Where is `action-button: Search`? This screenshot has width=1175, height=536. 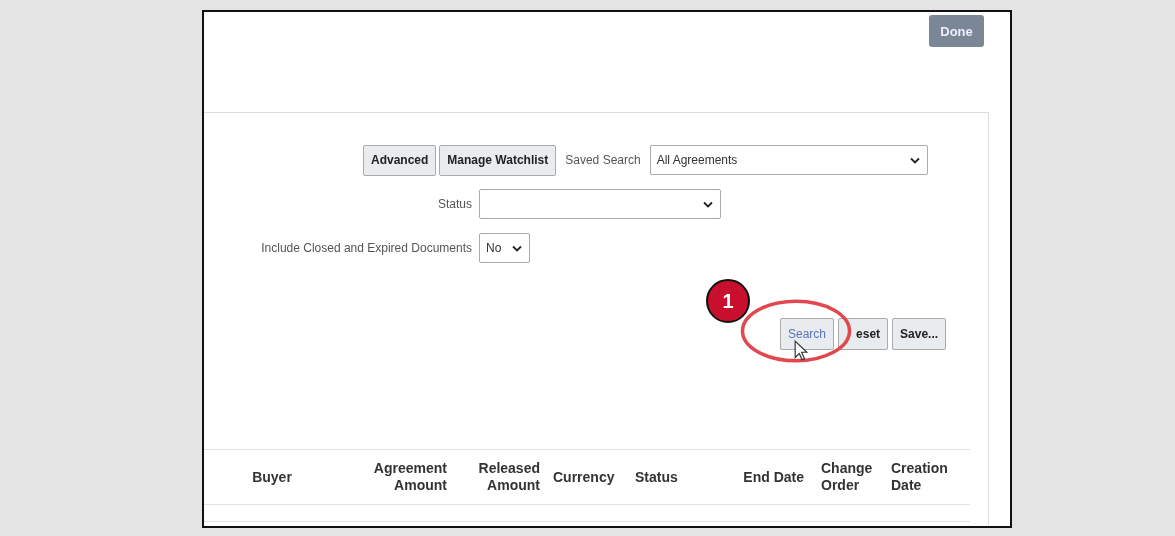 action-button: Search is located at coordinates (807, 334).